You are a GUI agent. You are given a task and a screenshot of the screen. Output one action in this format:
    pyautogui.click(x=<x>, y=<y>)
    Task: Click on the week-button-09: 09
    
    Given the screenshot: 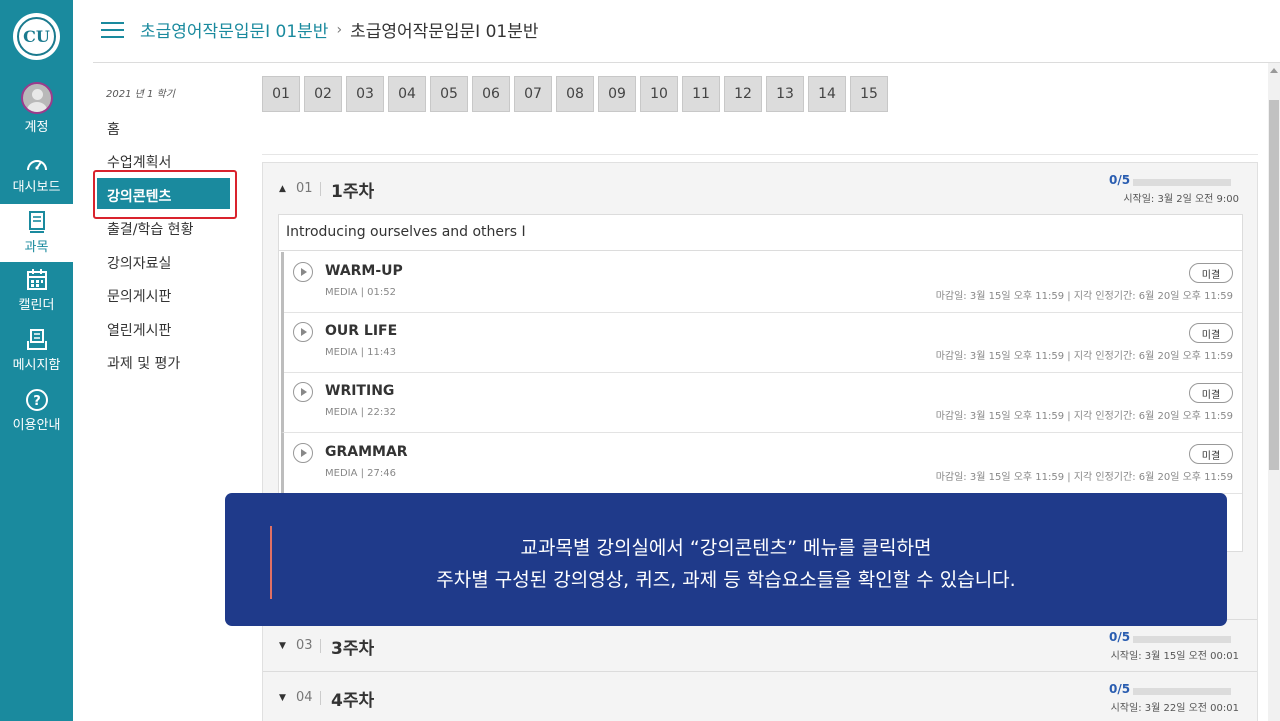 What is the action you would take?
    pyautogui.click(x=617, y=94)
    